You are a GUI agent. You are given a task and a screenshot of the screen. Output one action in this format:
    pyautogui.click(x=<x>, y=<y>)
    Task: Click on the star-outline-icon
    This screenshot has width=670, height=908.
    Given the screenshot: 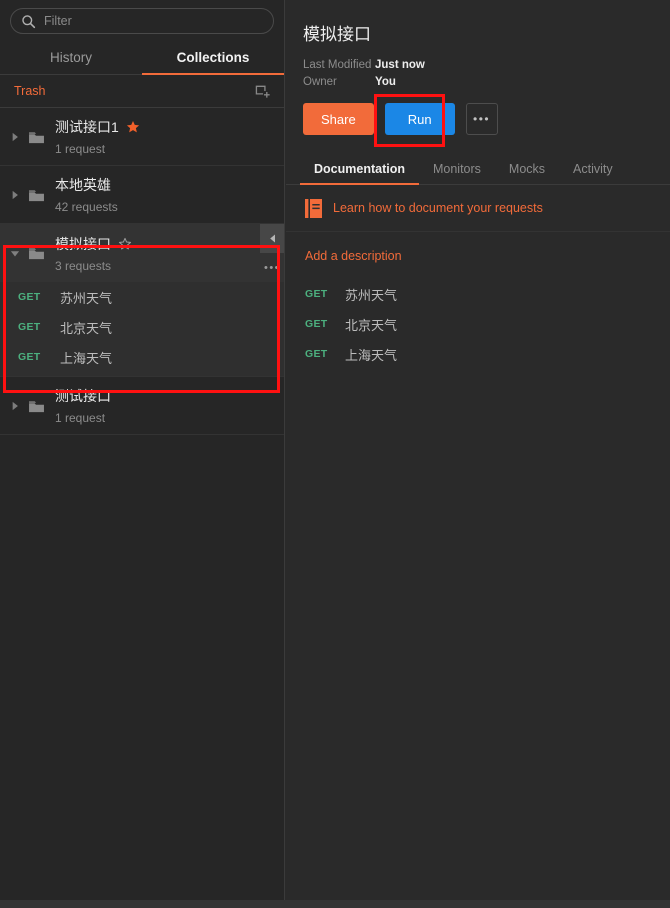 What is the action you would take?
    pyautogui.click(x=125, y=244)
    